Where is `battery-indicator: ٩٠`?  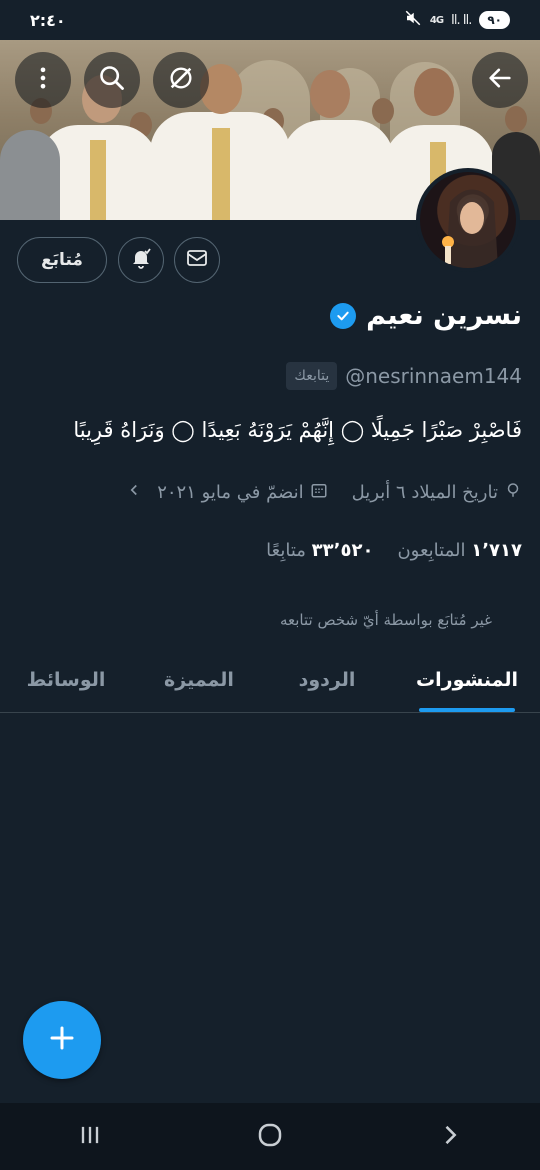 battery-indicator: ٩٠ is located at coordinates (494, 20).